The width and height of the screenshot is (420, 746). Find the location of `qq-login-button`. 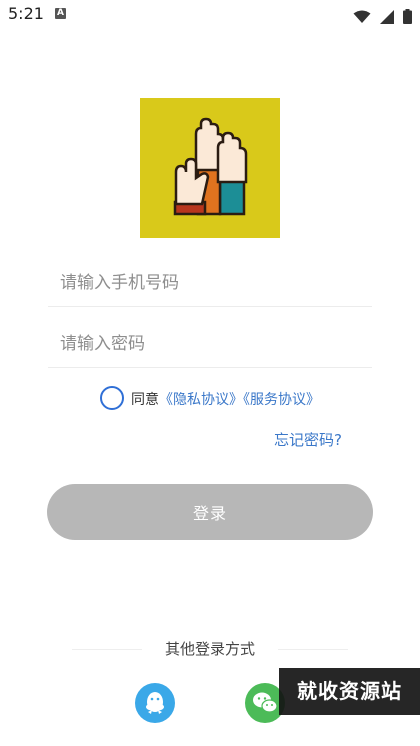

qq-login-button is located at coordinates (155, 703).